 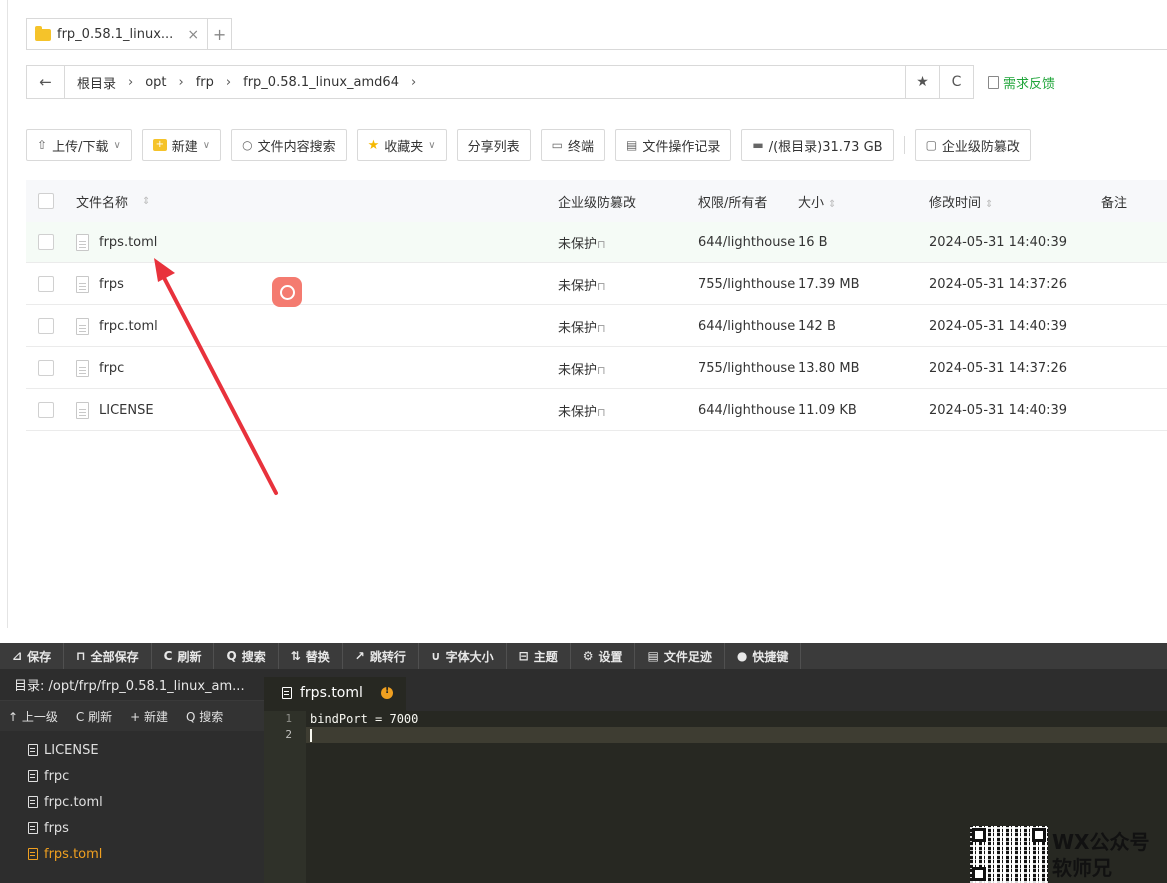 I want to click on sidebar-new-button: + 新建, so click(x=150, y=716).